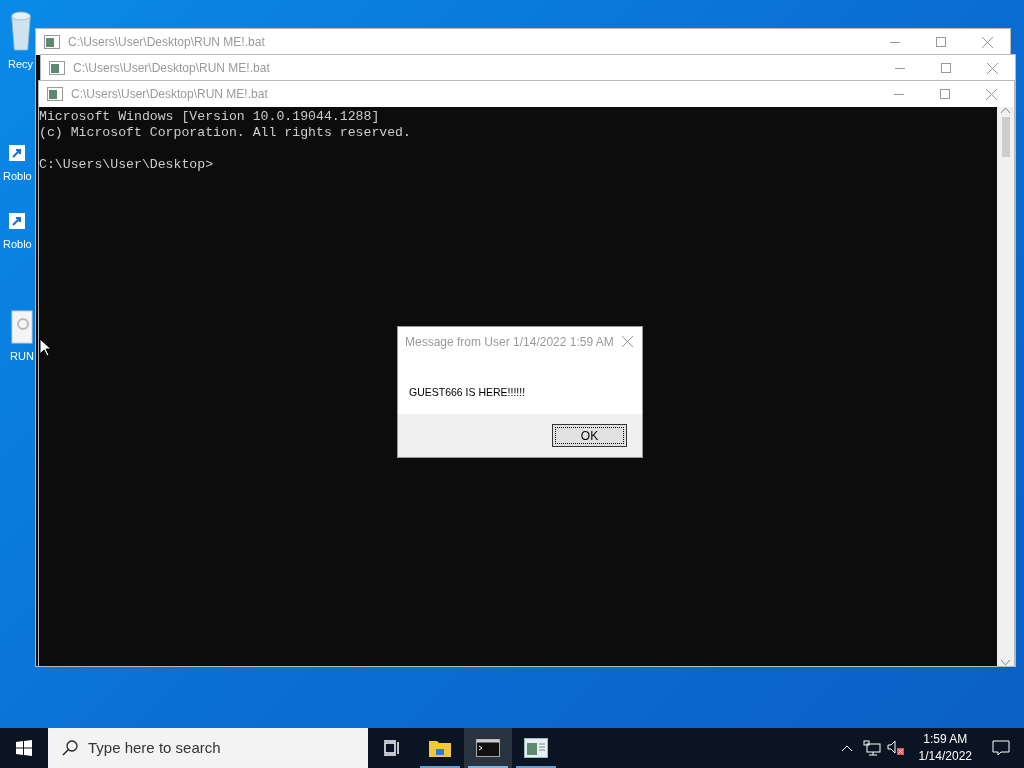 The image size is (1024, 768). I want to click on console-line: Microsoft Windows [Version 10.0.19044.1288], so click(210, 117).